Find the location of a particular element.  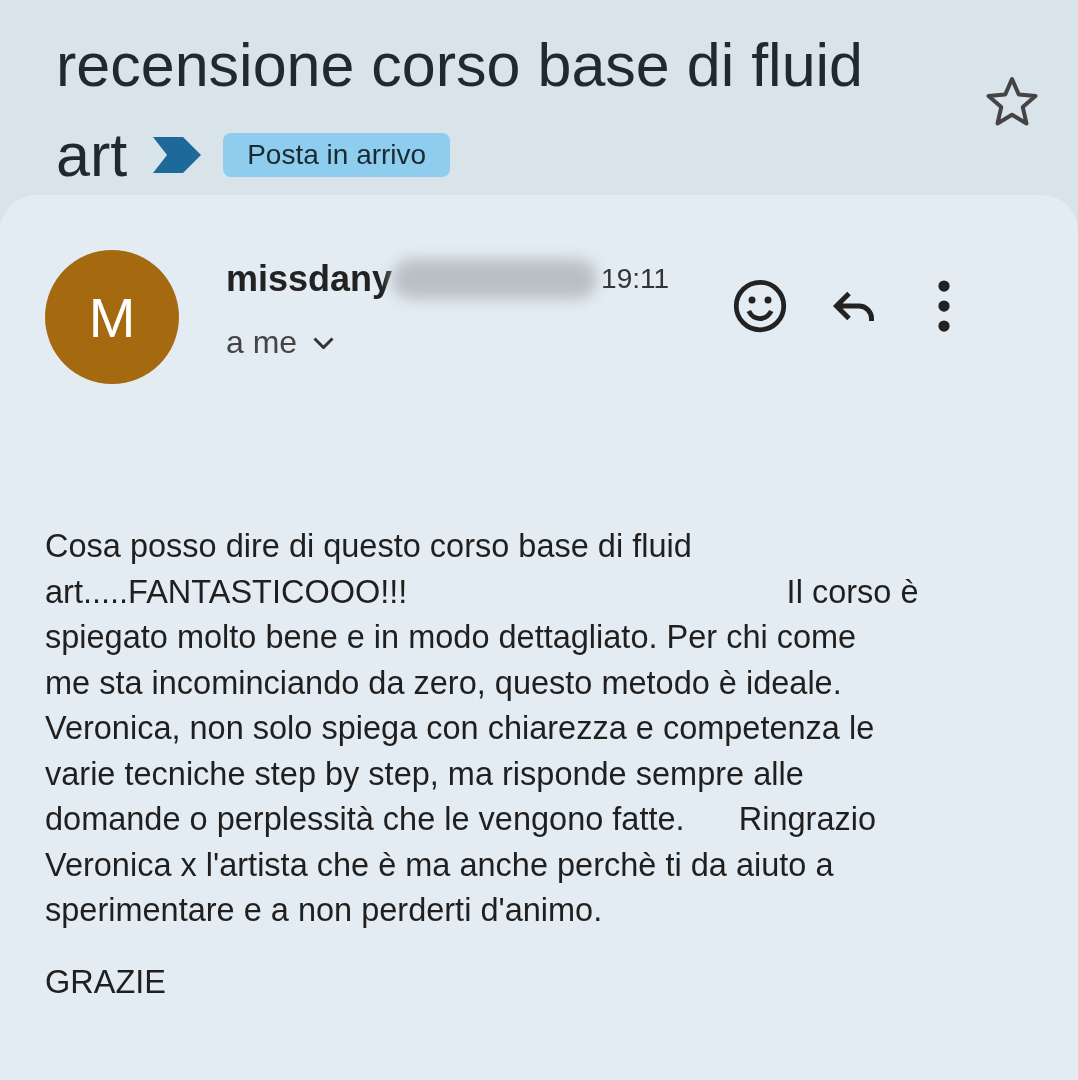

inbox-label: Posta in arrivo is located at coordinates (337, 155).